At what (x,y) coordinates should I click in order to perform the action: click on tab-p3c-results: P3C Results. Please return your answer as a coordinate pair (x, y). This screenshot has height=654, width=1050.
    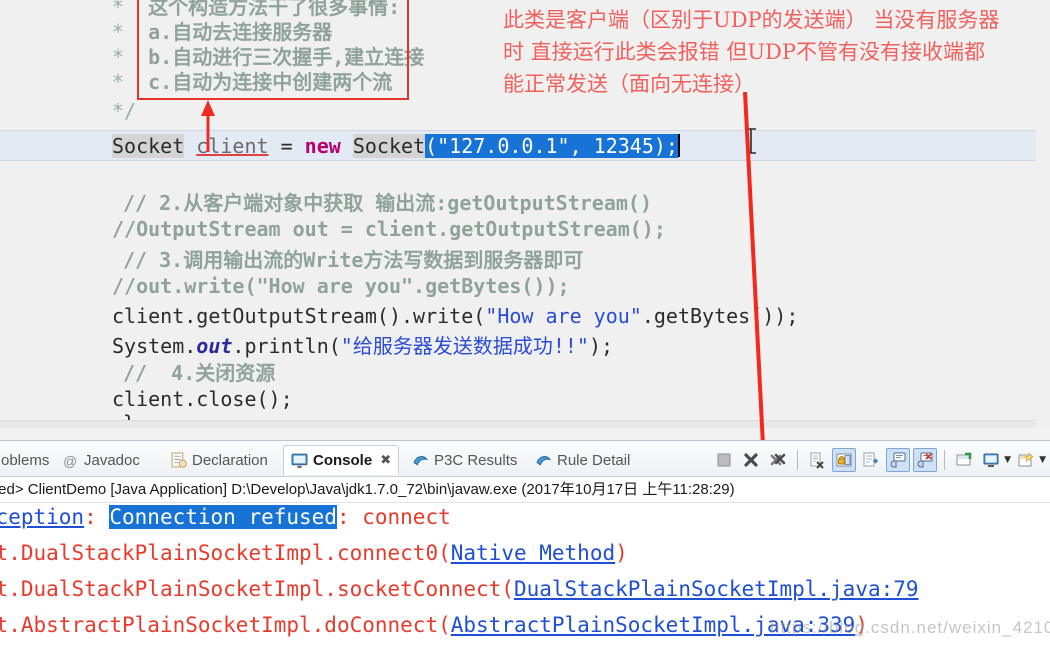
    Looking at the image, I should click on (464, 460).